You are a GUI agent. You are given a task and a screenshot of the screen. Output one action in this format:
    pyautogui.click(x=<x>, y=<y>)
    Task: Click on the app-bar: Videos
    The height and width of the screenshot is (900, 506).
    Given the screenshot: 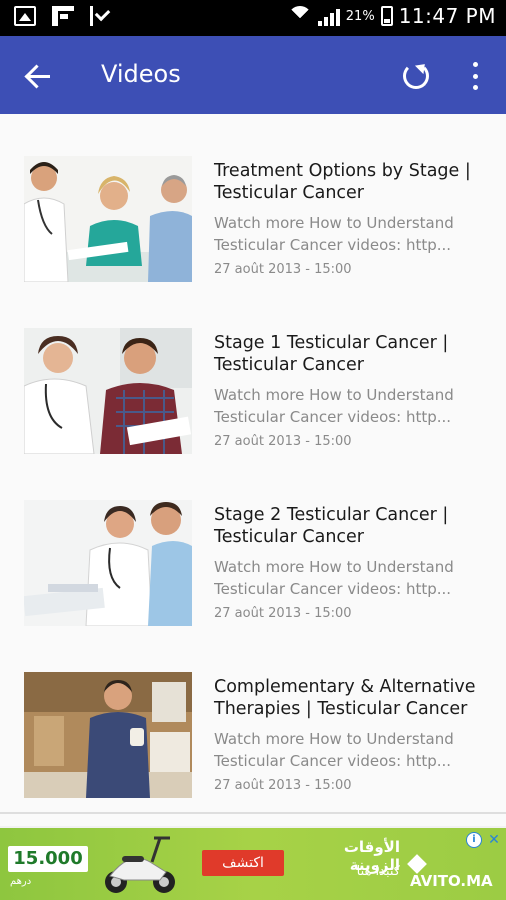 What is the action you would take?
    pyautogui.click(x=253, y=75)
    